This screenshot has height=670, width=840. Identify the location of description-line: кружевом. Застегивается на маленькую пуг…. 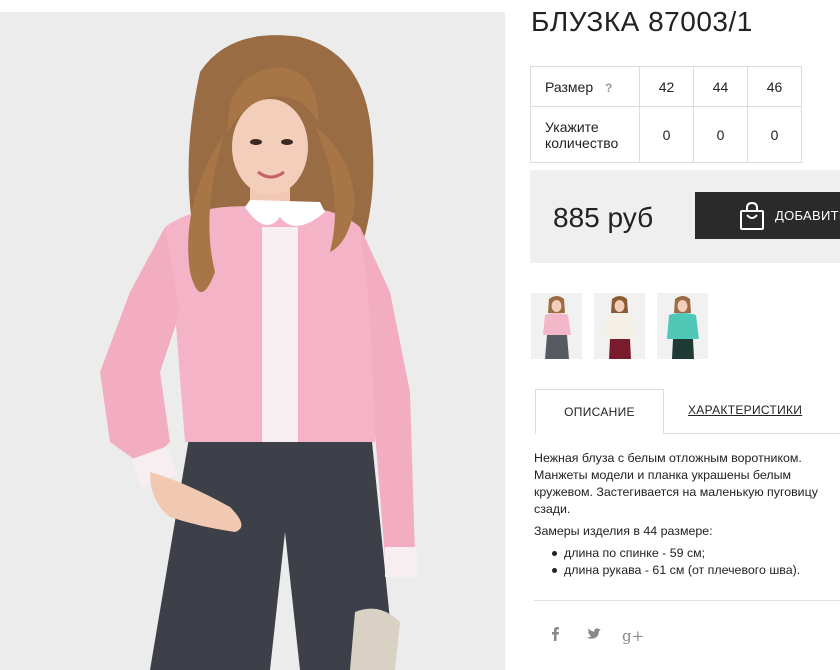
(676, 492).